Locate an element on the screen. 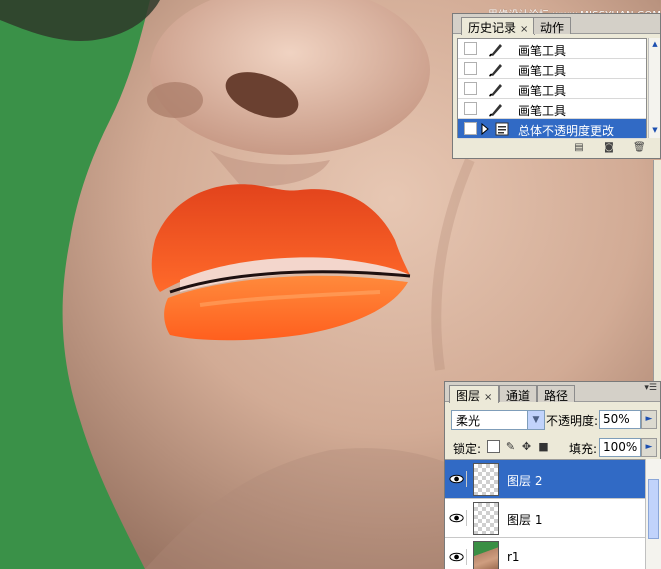 This screenshot has width=661, height=569. opacity-value: 50% is located at coordinates (616, 419).